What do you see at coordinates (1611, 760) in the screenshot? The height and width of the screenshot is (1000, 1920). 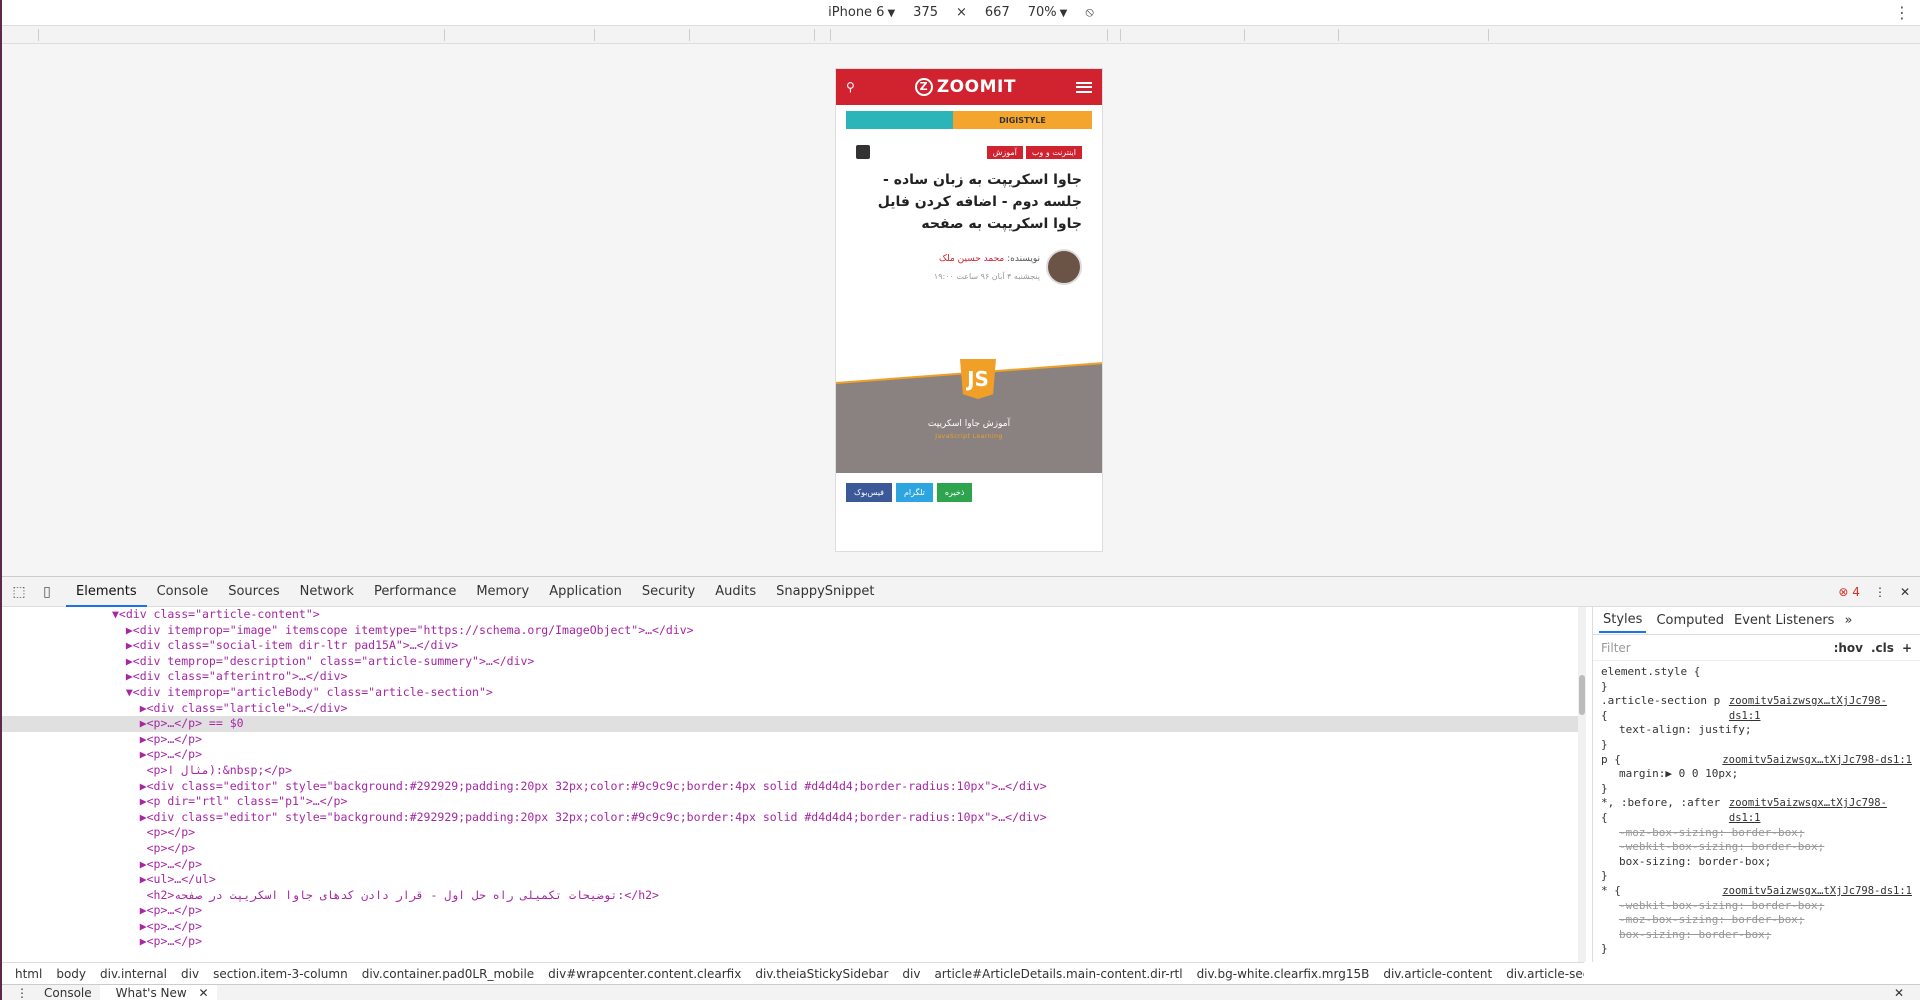 I see `rule-selector: p {` at bounding box center [1611, 760].